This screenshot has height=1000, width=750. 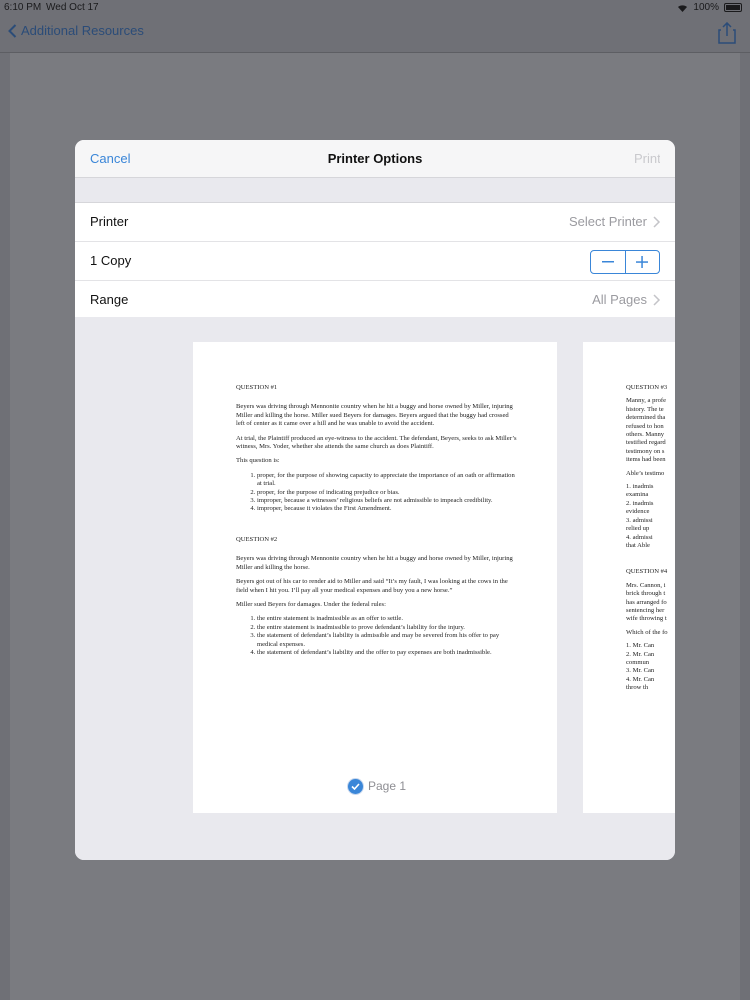 What do you see at coordinates (375, 300) in the screenshot?
I see `range-row: Range All Pages` at bounding box center [375, 300].